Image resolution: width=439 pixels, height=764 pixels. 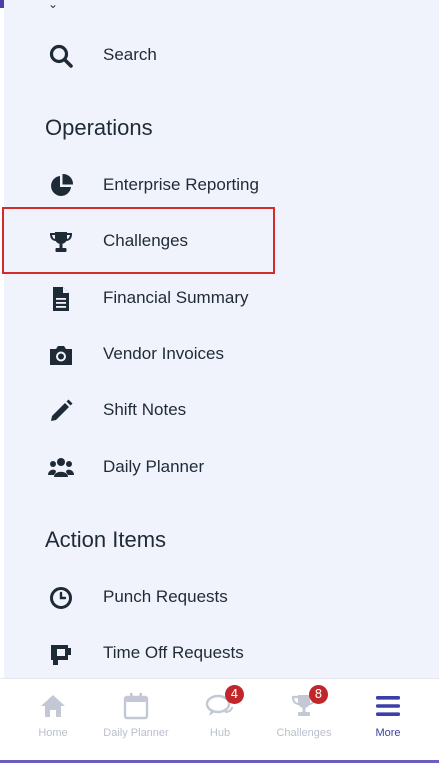 I want to click on tab-home: Home, so click(x=53, y=717).